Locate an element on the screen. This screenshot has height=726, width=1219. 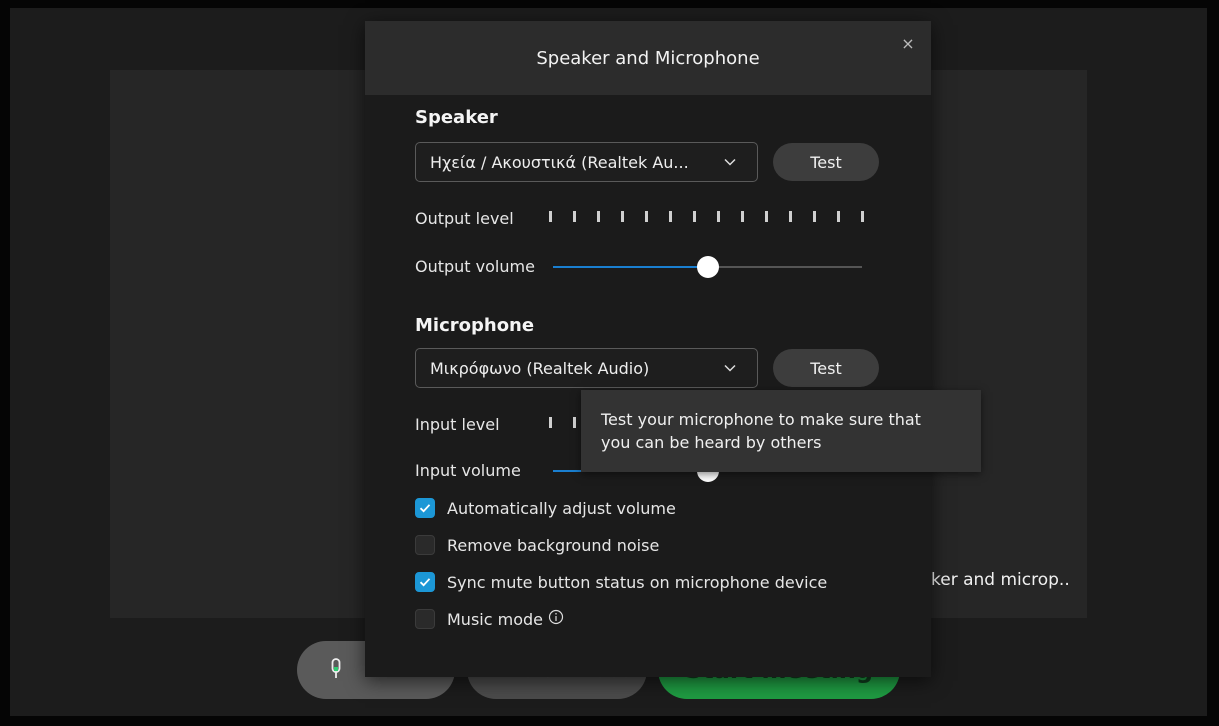
info-icon is located at coordinates (556, 619).